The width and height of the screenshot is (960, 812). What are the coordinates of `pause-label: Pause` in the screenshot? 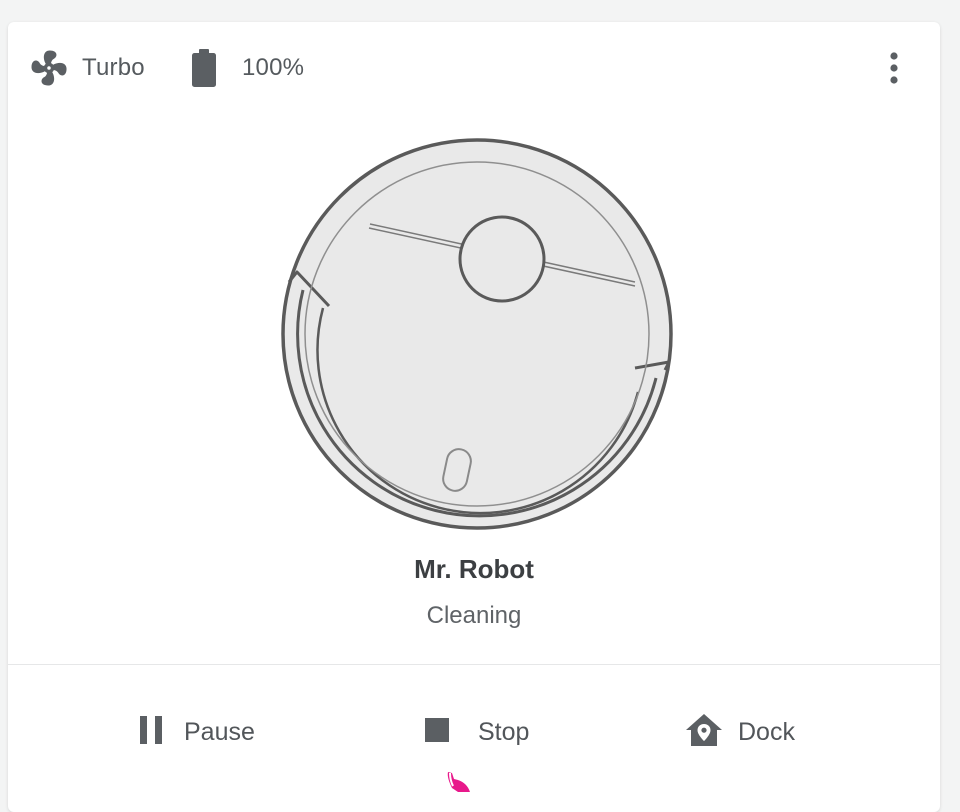 It's located at (219, 731).